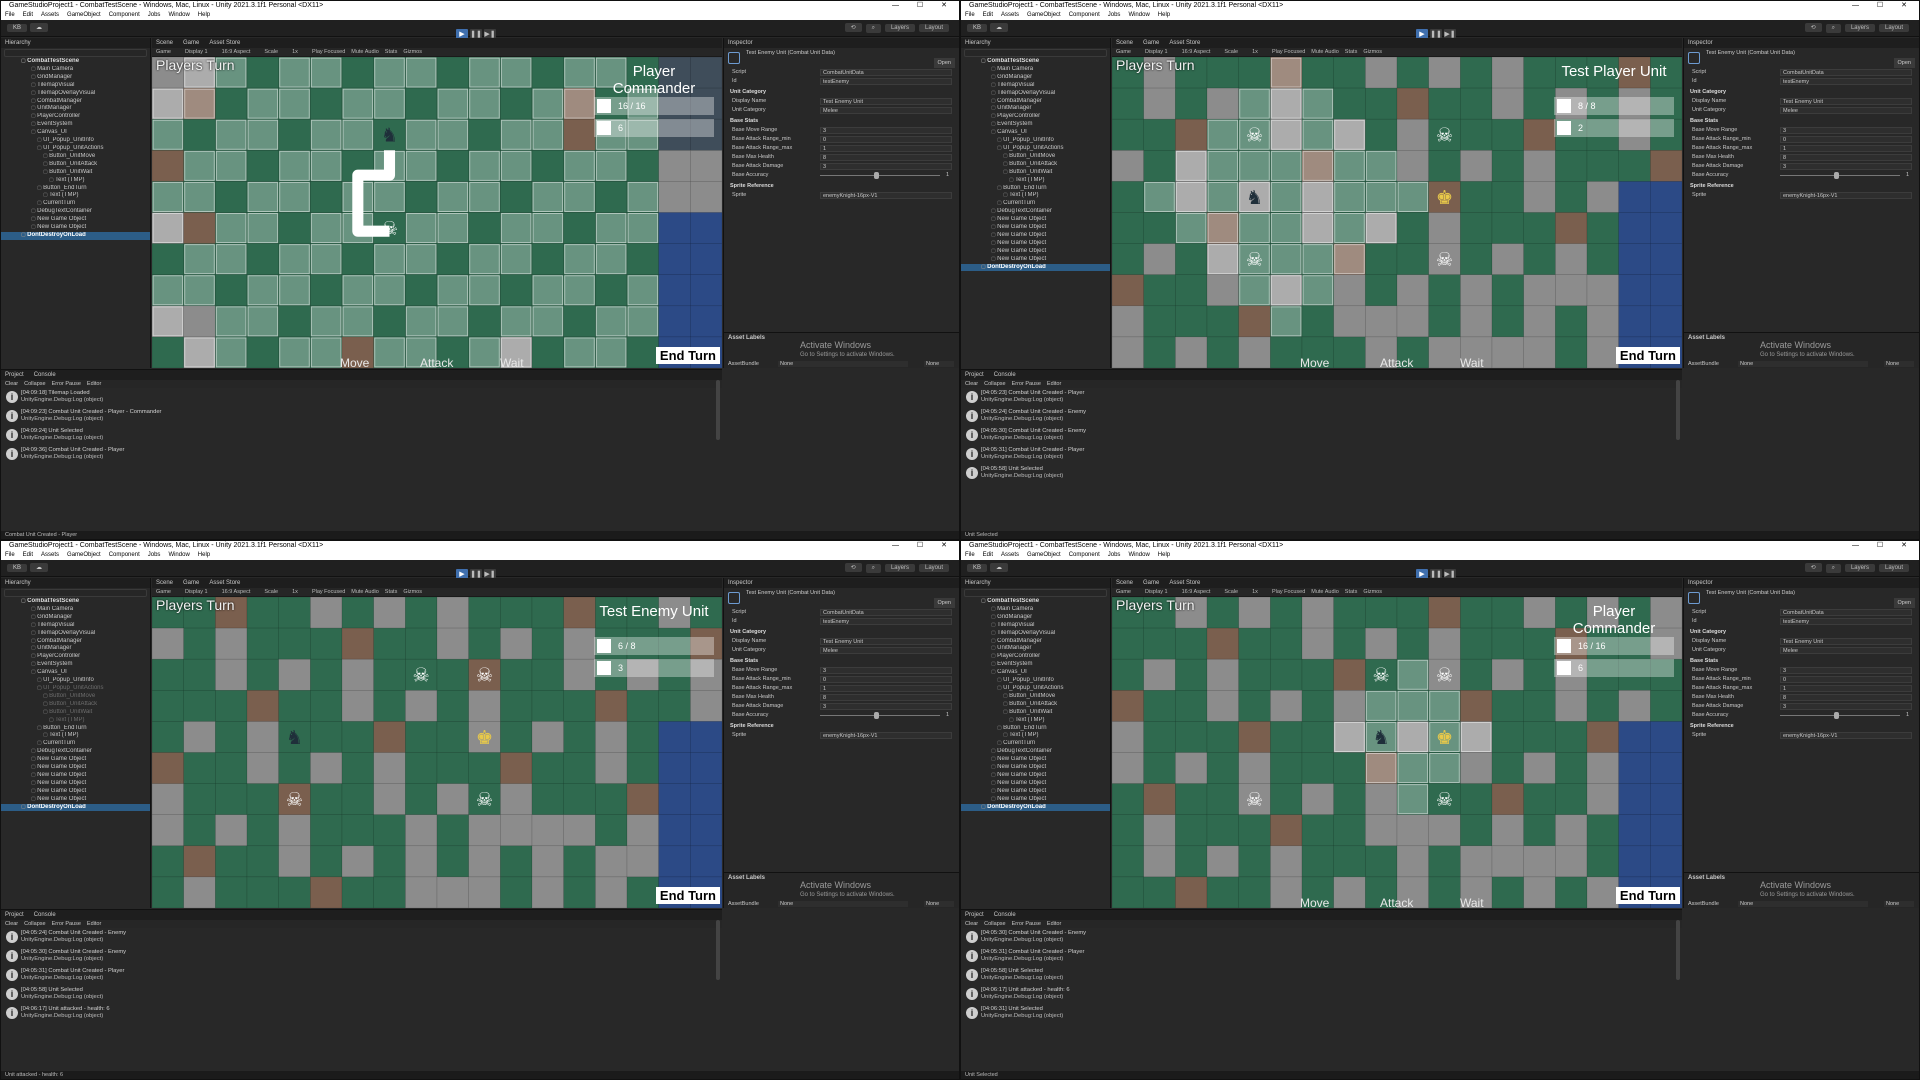  Describe the element at coordinates (1164, 15) in the screenshot. I see `menu-help: Help` at that location.